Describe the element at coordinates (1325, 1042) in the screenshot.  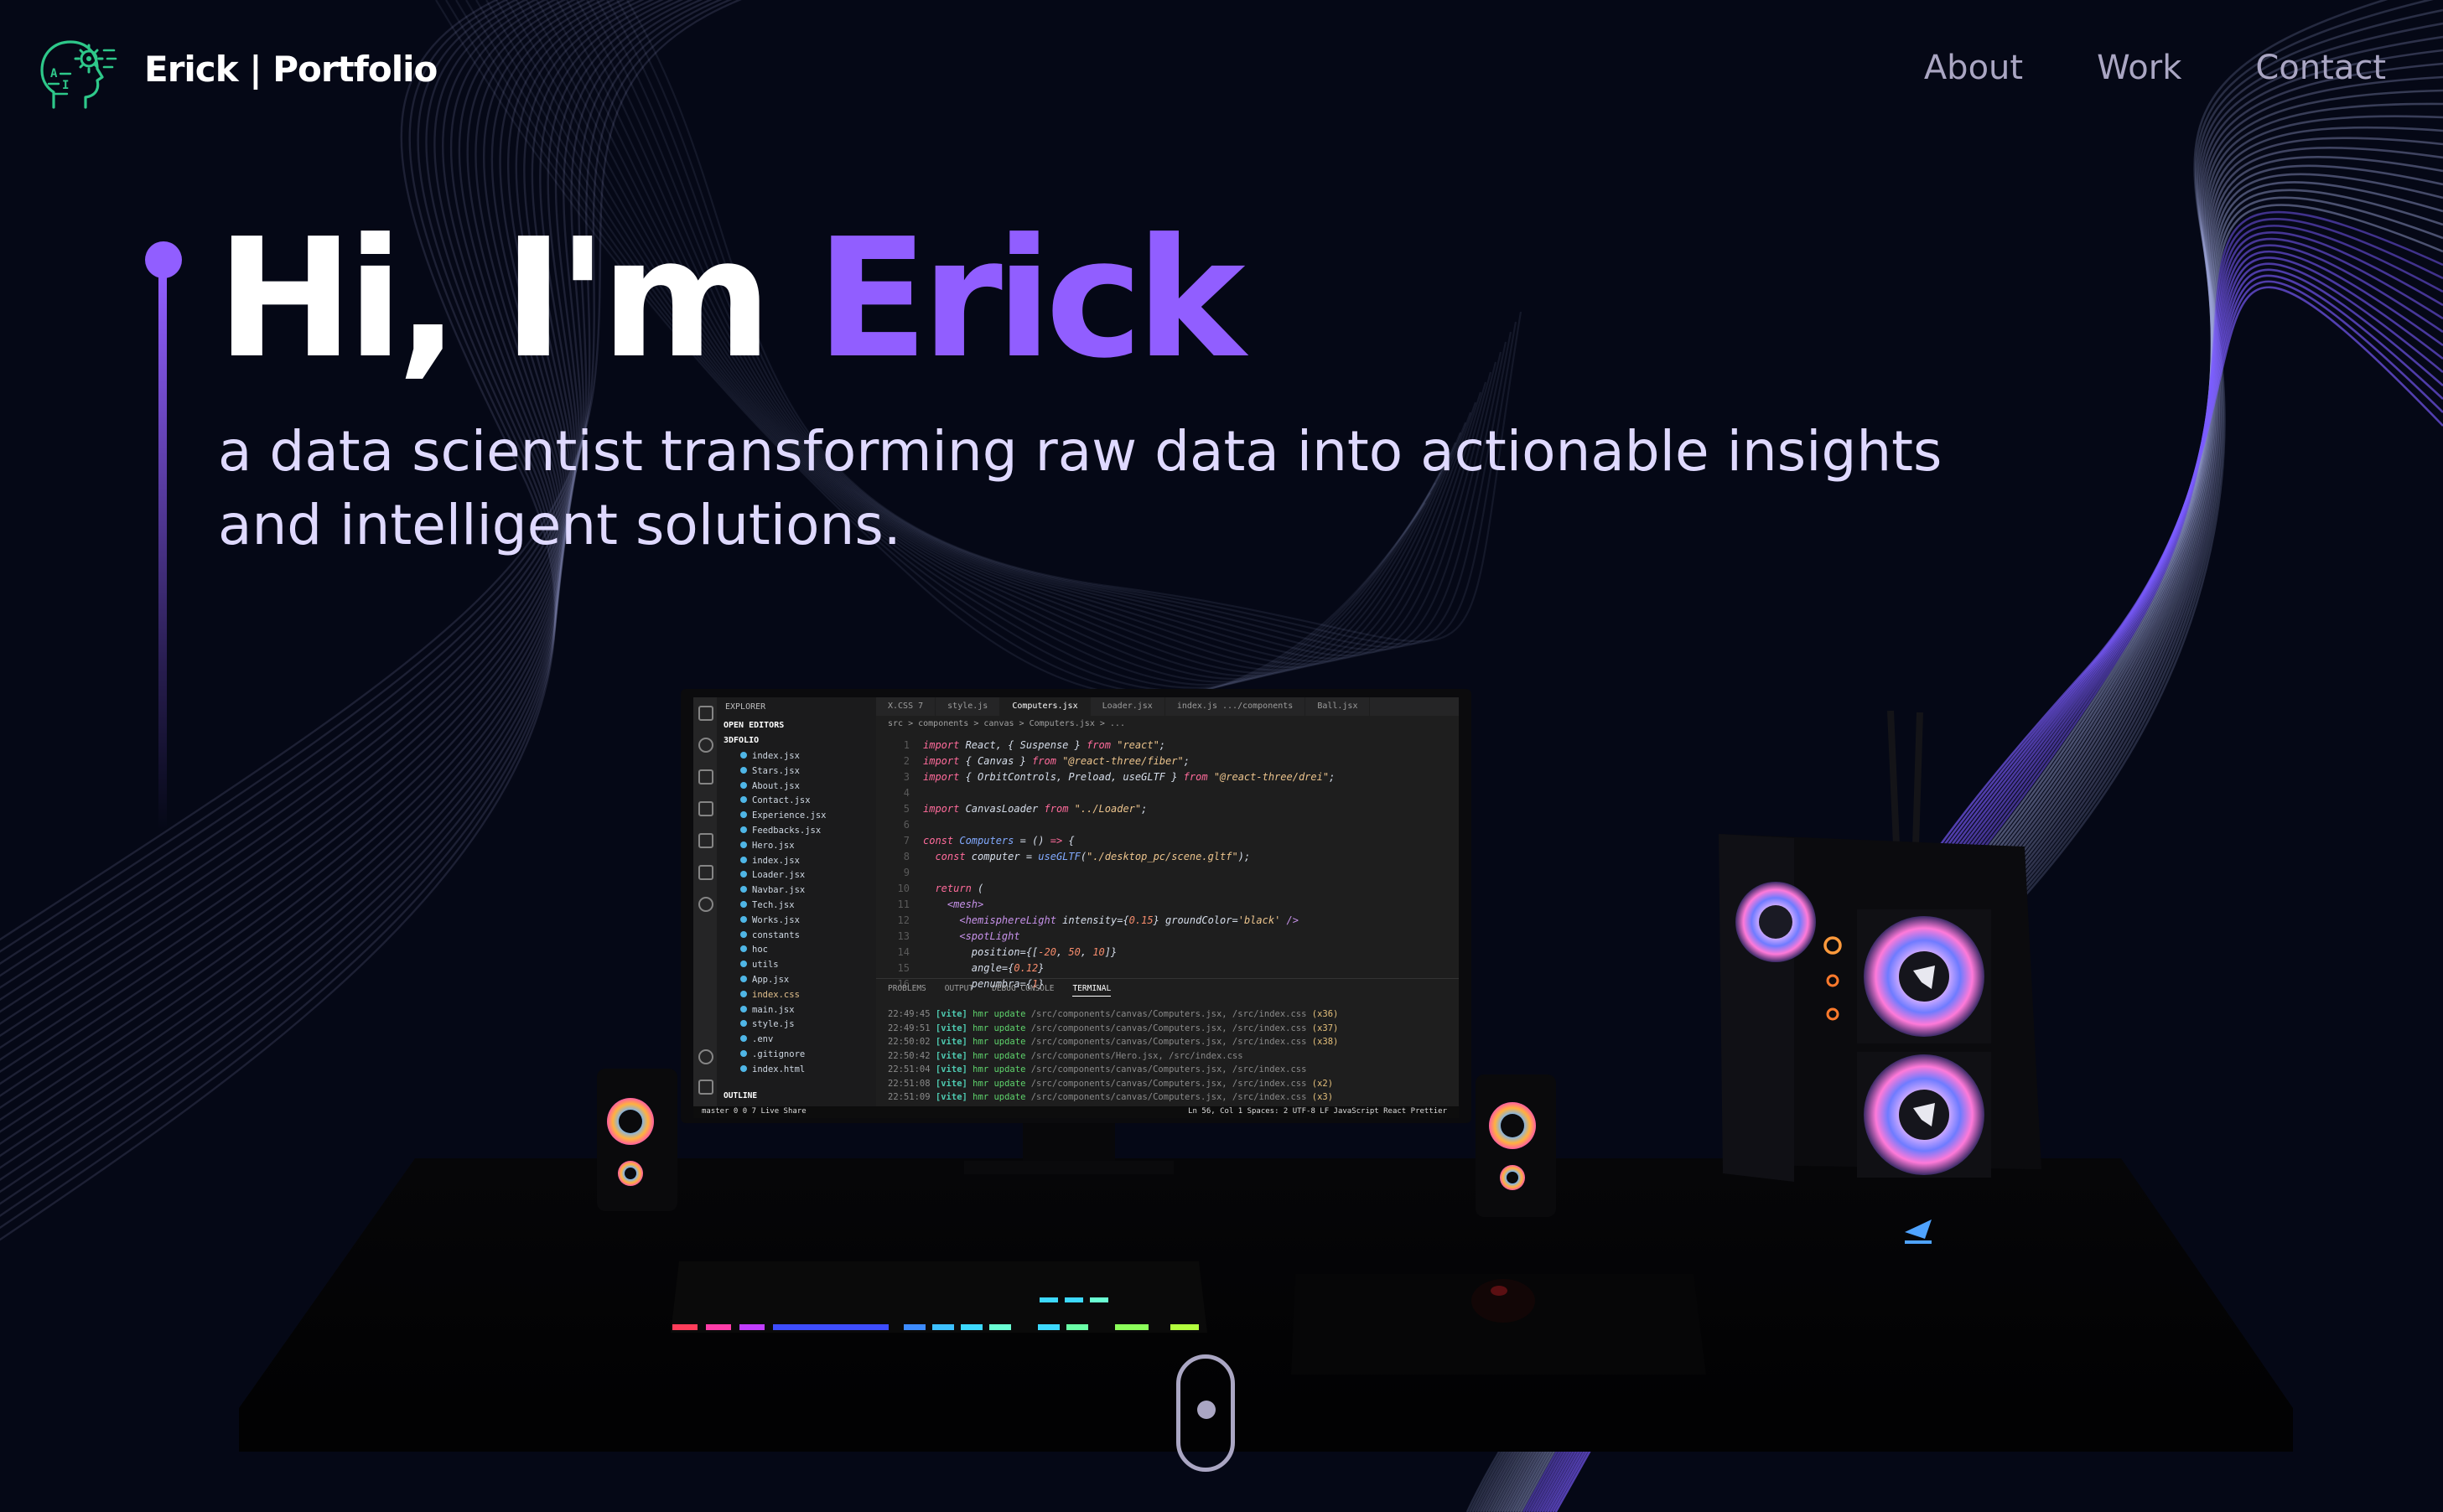
I see `terminal-count: (x38)` at that location.